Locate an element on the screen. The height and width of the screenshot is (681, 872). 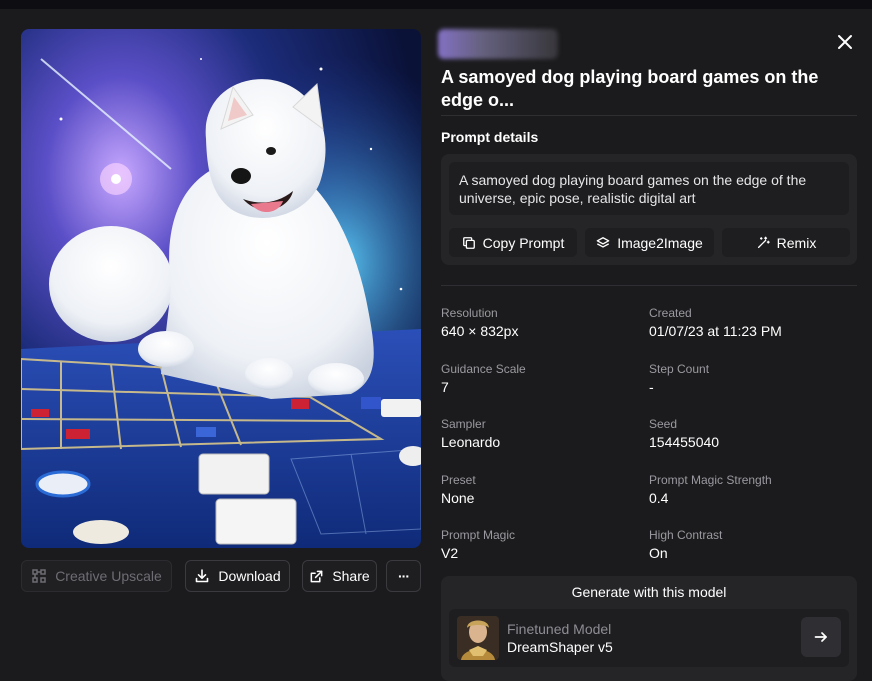
detail-value: 640 × 832px is located at coordinates (480, 331).